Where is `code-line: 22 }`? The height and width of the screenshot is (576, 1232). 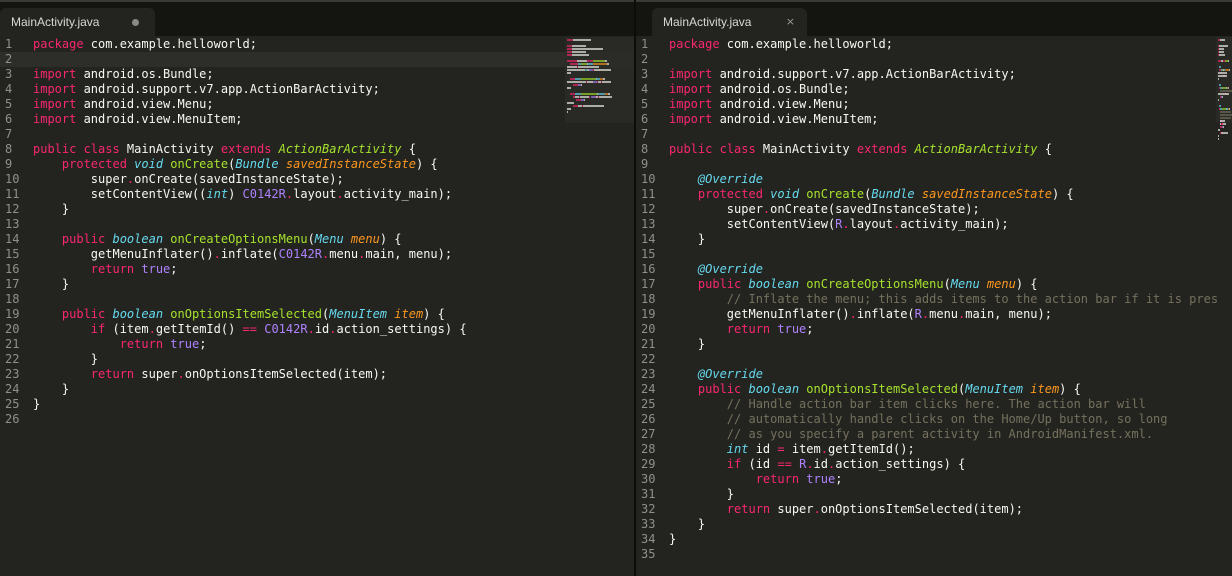 code-line: 22 } is located at coordinates (317, 359).